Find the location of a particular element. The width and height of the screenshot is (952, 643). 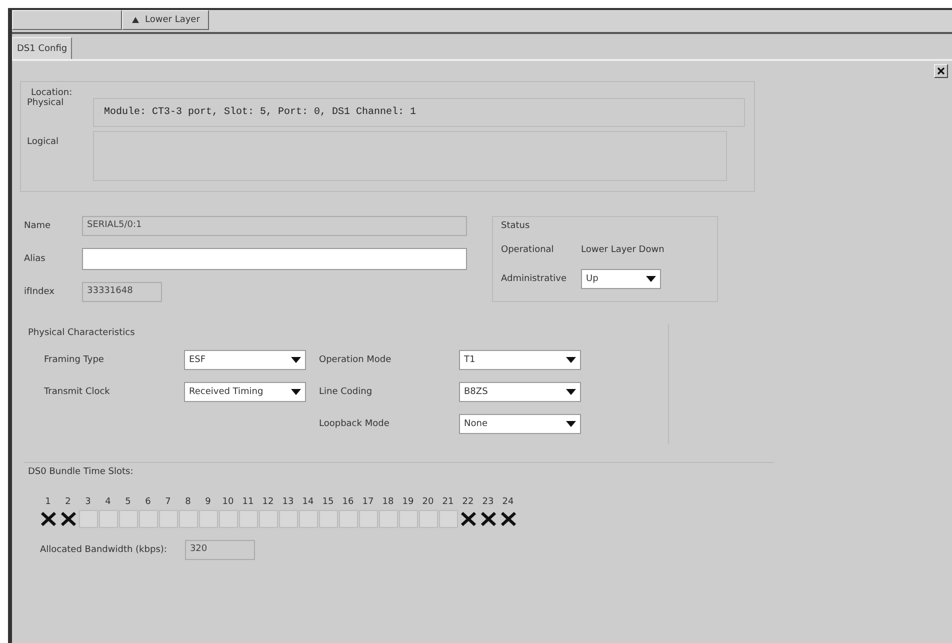

field-label: Alias is located at coordinates (35, 259).